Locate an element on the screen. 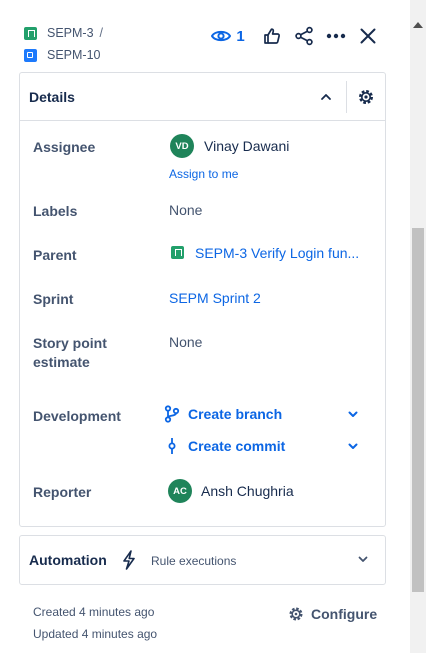  story-points-value: None is located at coordinates (185, 342).